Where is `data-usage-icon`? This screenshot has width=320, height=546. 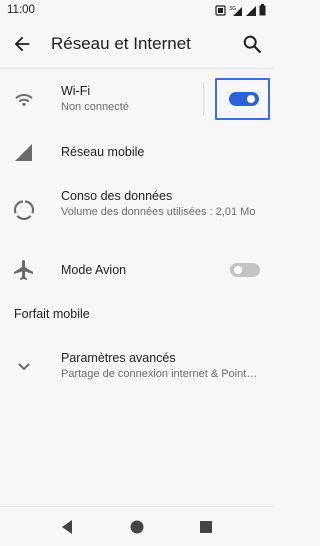 data-usage-icon is located at coordinates (24, 210).